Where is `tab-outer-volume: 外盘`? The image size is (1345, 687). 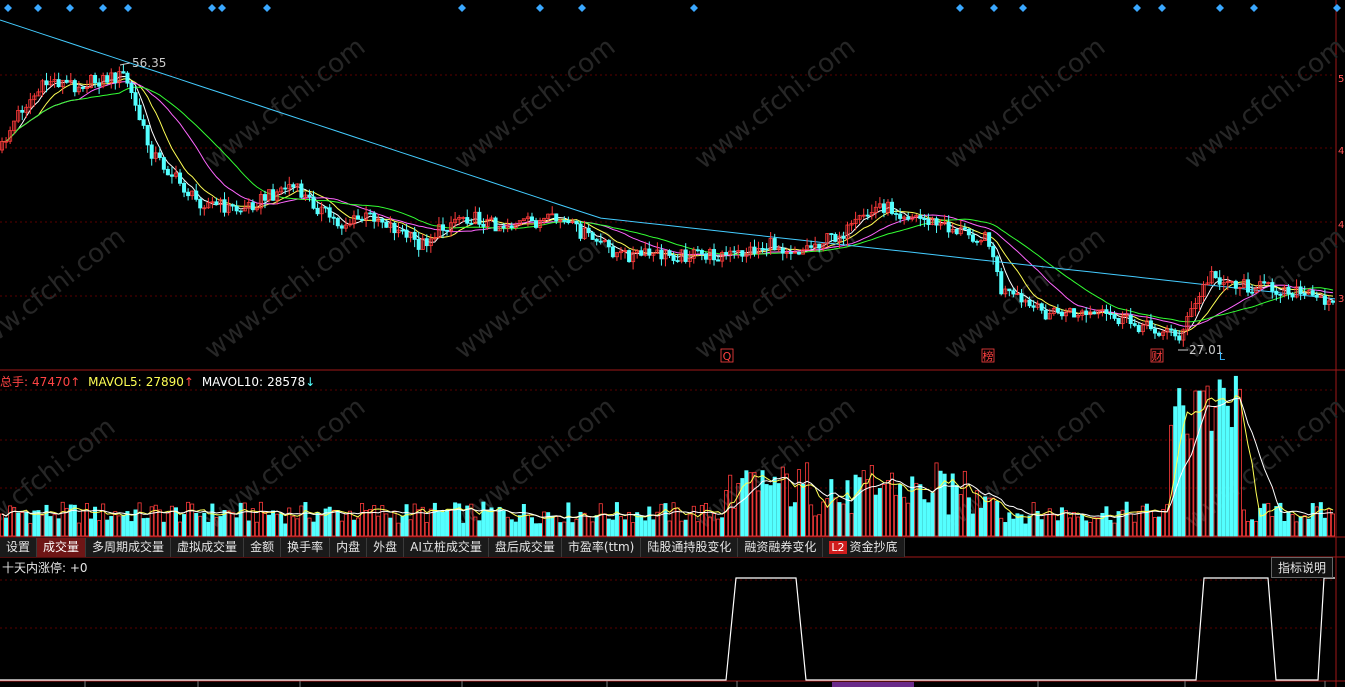 tab-outer-volume: 外盘 is located at coordinates (386, 547).